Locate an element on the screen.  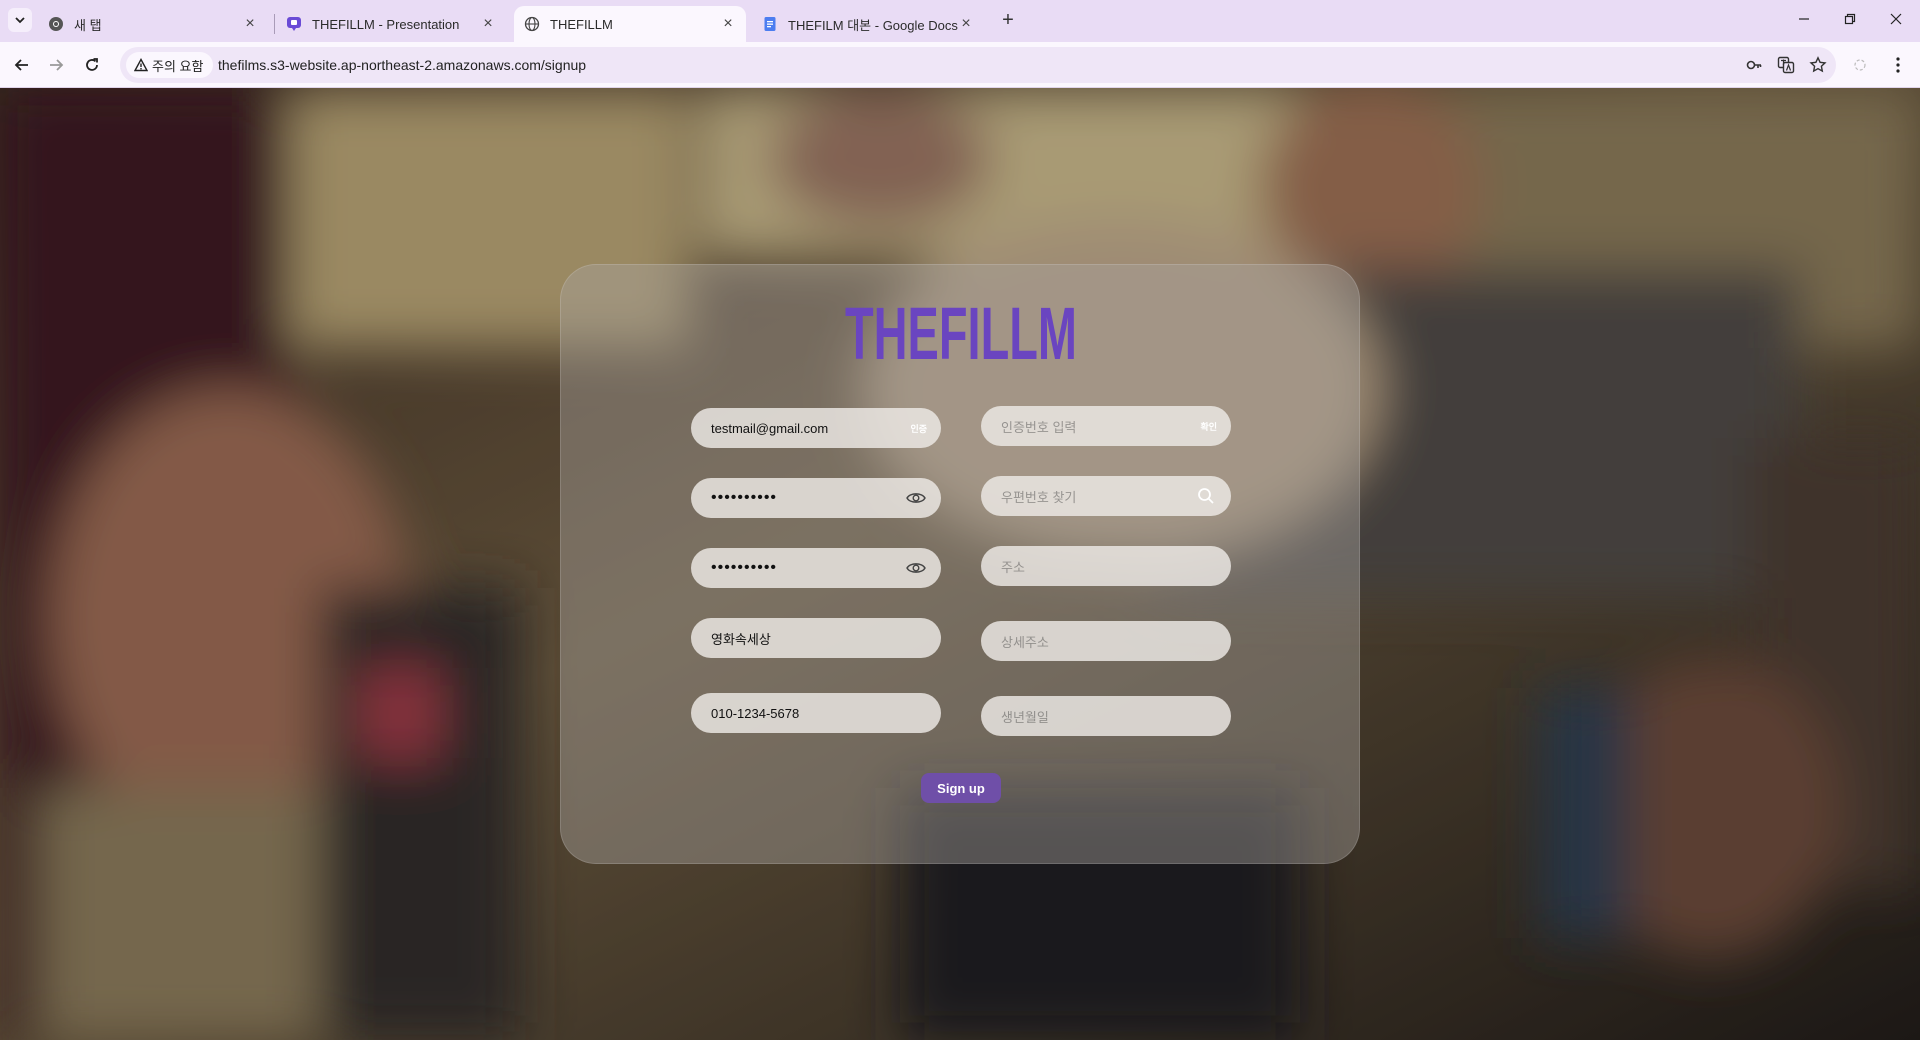
globe-icon is located at coordinates (532, 24).